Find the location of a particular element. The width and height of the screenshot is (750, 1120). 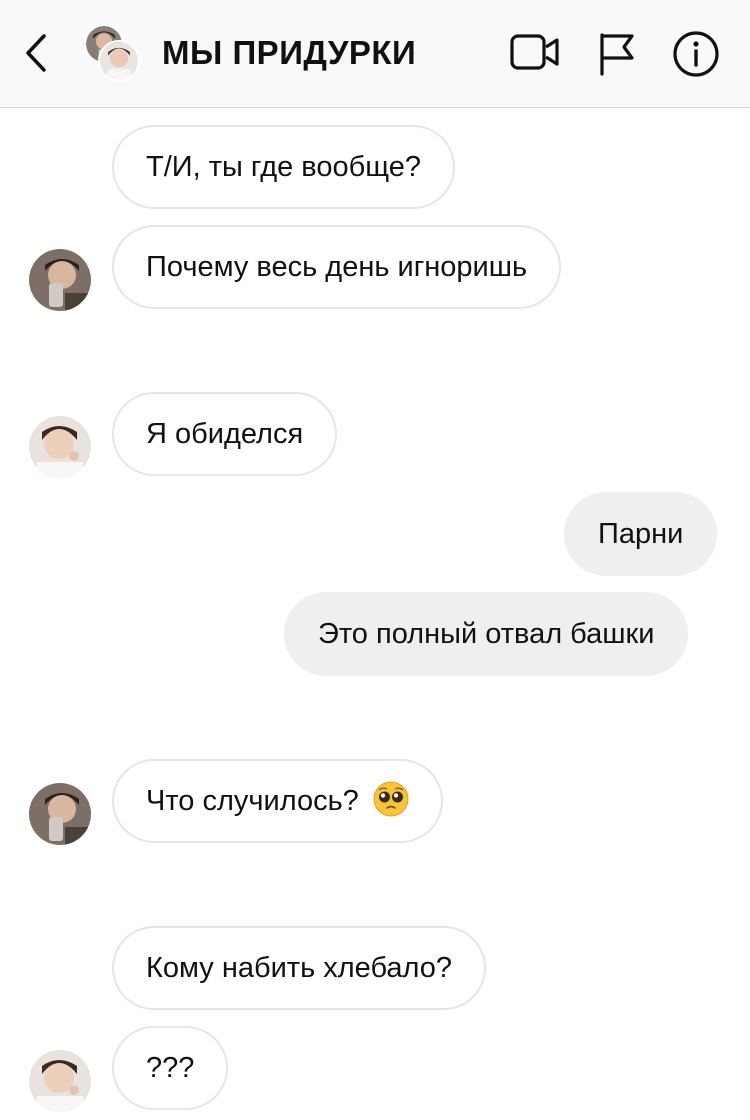

outgoing-message: Это полный отвал башки is located at coordinates (486, 634).